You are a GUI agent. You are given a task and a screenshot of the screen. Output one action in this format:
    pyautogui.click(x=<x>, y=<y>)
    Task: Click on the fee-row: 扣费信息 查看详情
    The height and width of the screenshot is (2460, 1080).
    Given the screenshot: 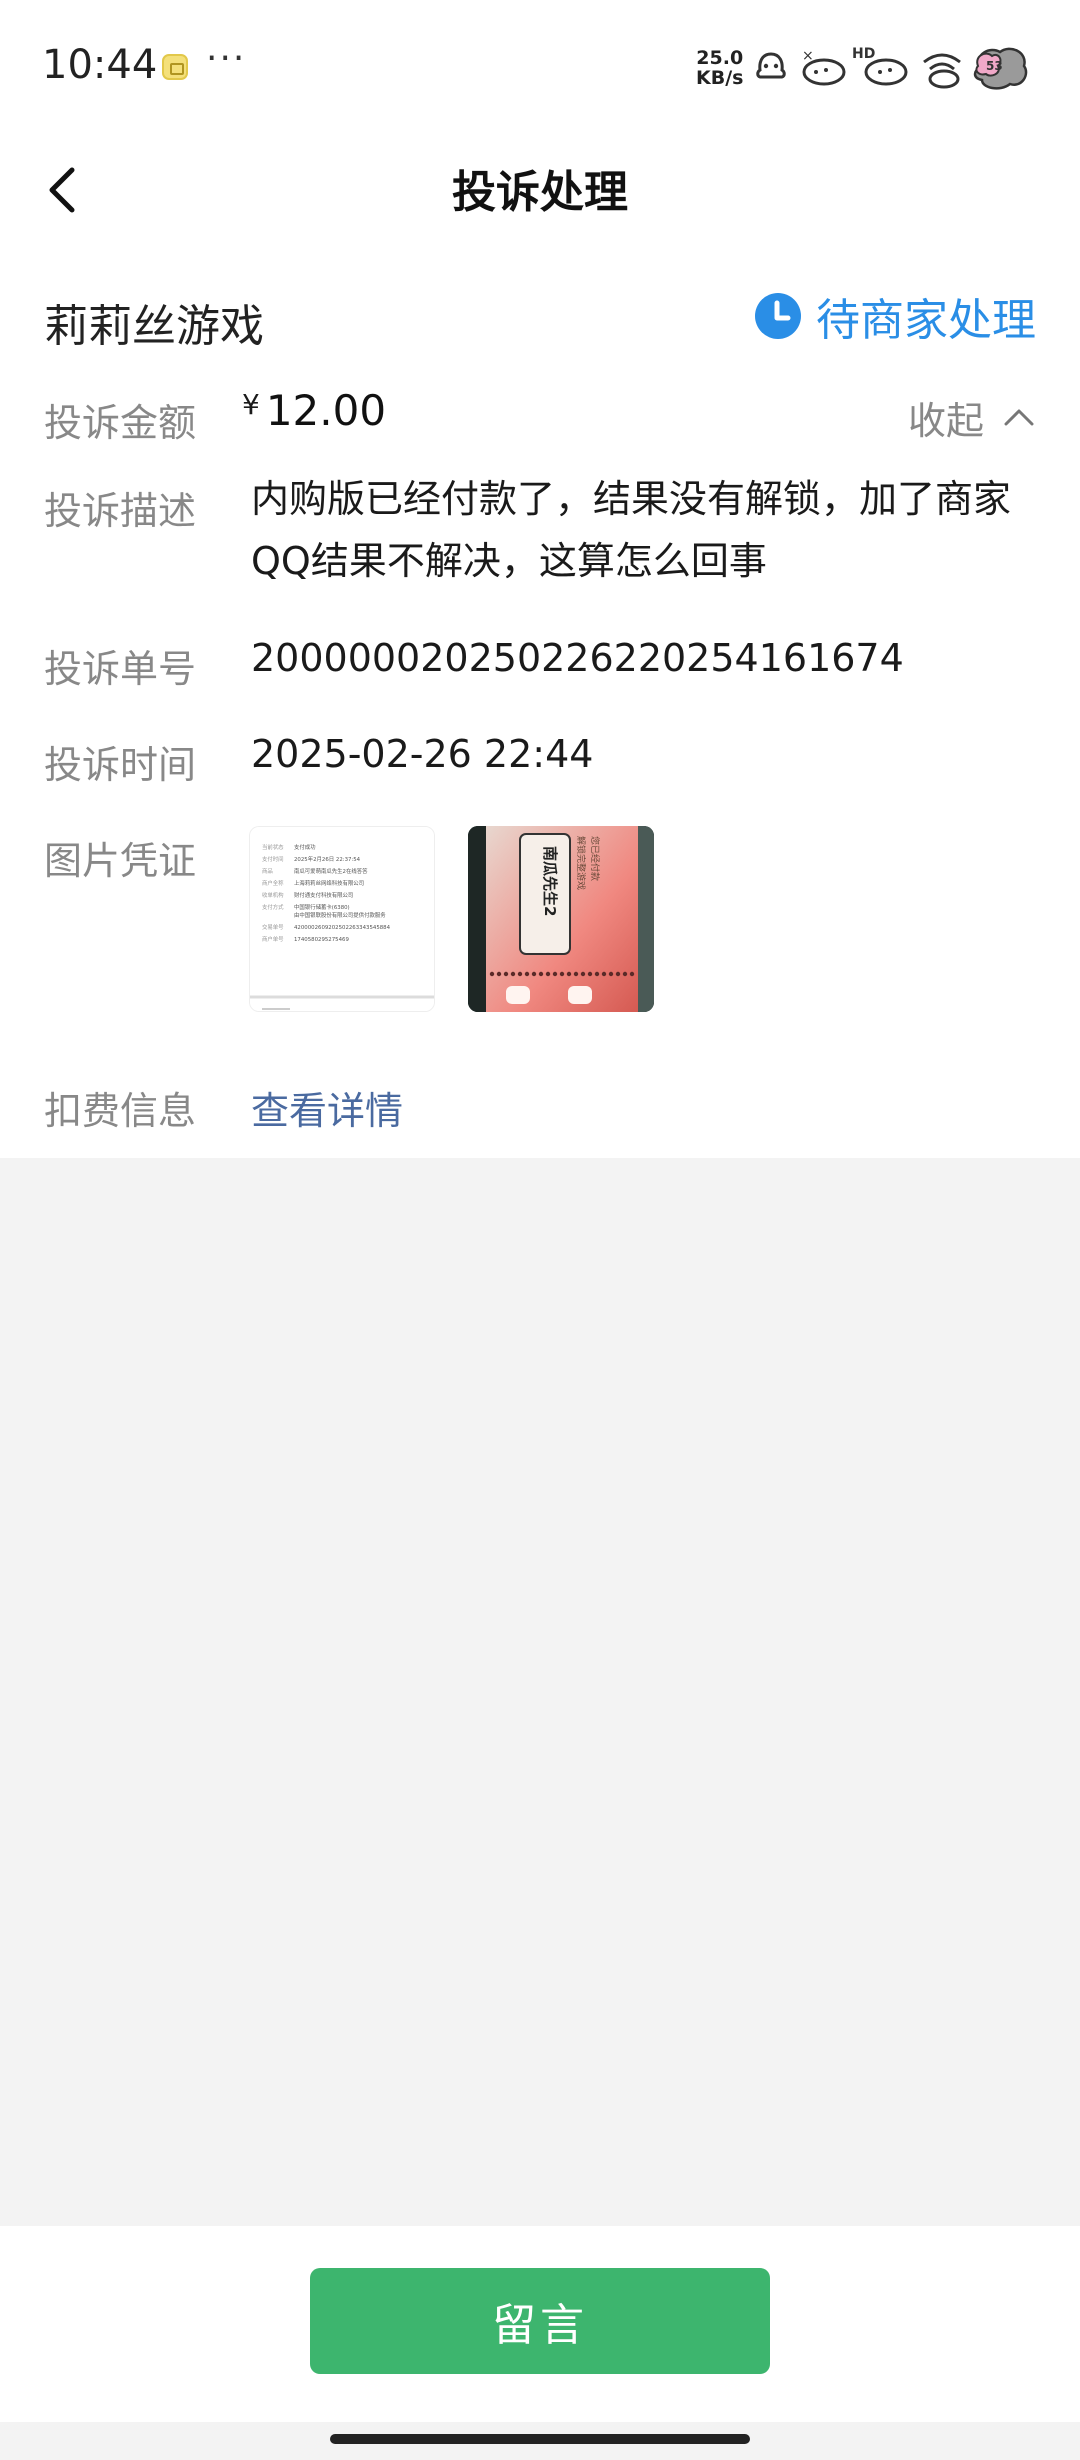 What is the action you would take?
    pyautogui.click(x=540, y=1110)
    